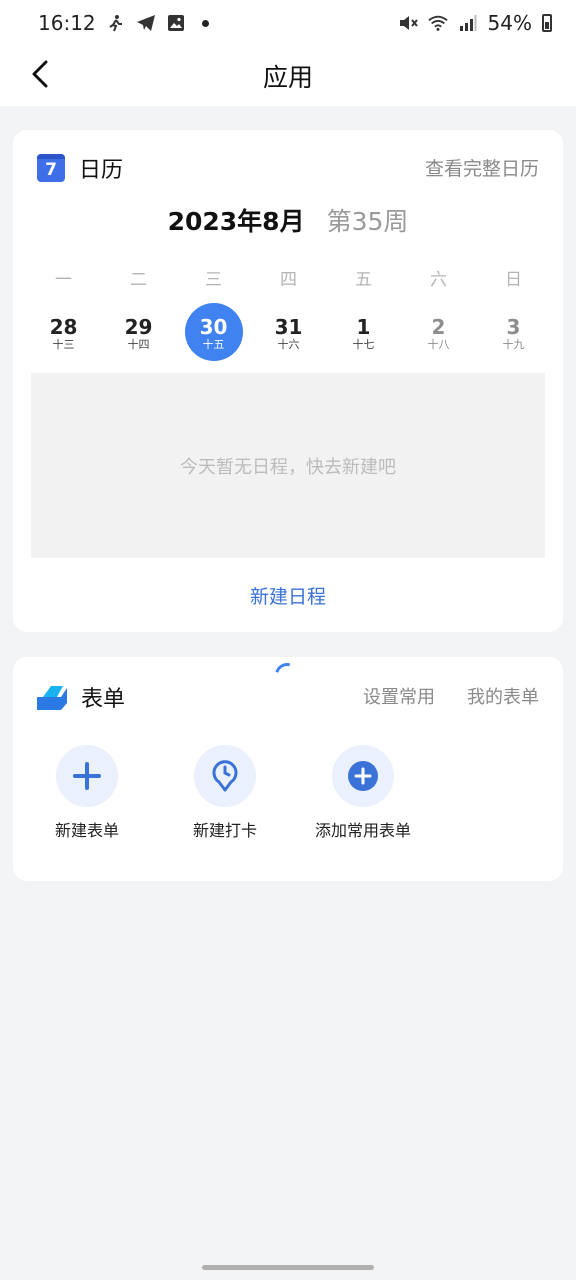 The height and width of the screenshot is (1280, 576). Describe the element at coordinates (236, 221) in the screenshot. I see `month-label: 2023年8月` at that location.